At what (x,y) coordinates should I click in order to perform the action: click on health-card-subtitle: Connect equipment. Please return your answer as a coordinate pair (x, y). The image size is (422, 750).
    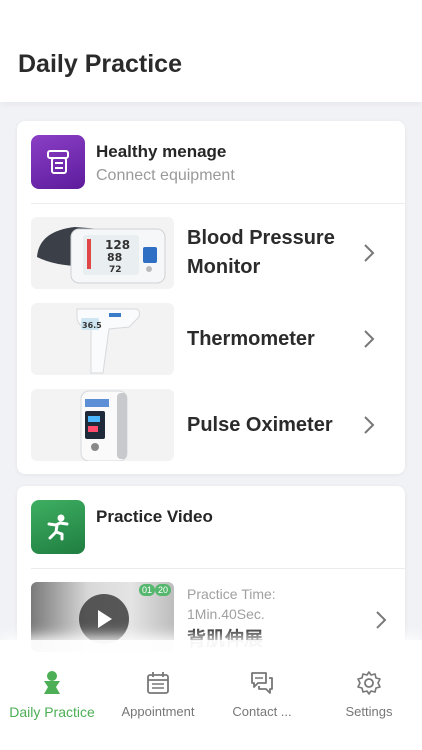
    Looking at the image, I should click on (165, 175).